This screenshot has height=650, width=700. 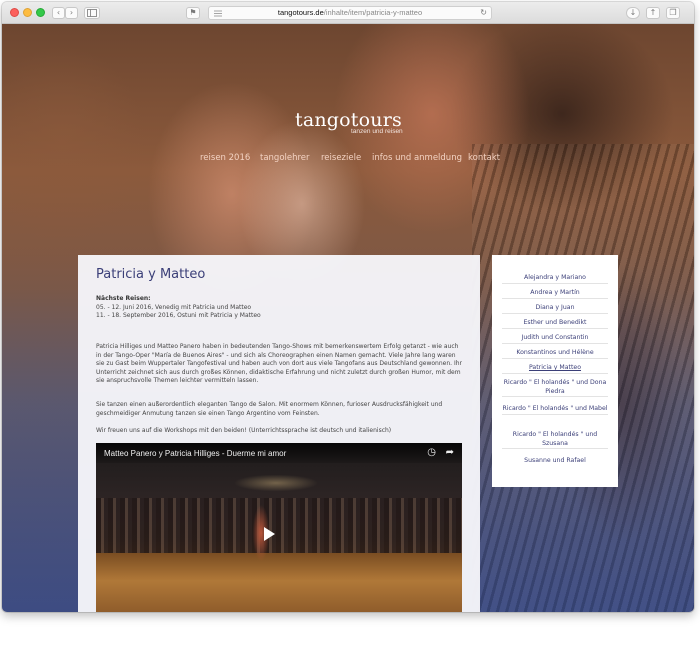 I want to click on chevron-left-icon: ‹, so click(x=58, y=12).